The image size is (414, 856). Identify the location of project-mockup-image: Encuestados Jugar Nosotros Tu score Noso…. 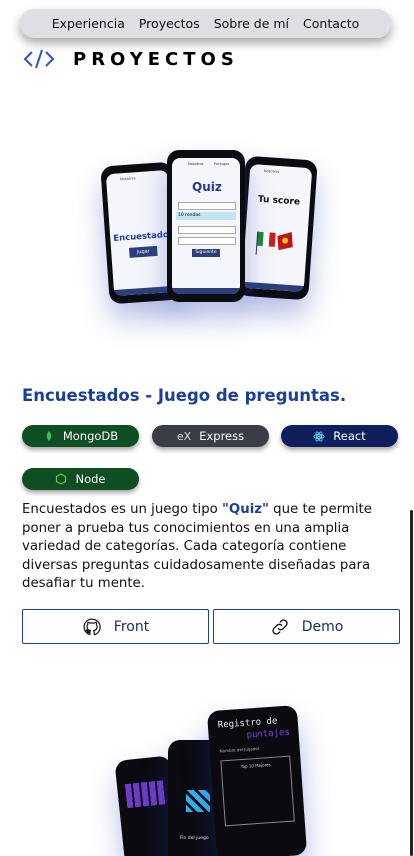
(206, 241).